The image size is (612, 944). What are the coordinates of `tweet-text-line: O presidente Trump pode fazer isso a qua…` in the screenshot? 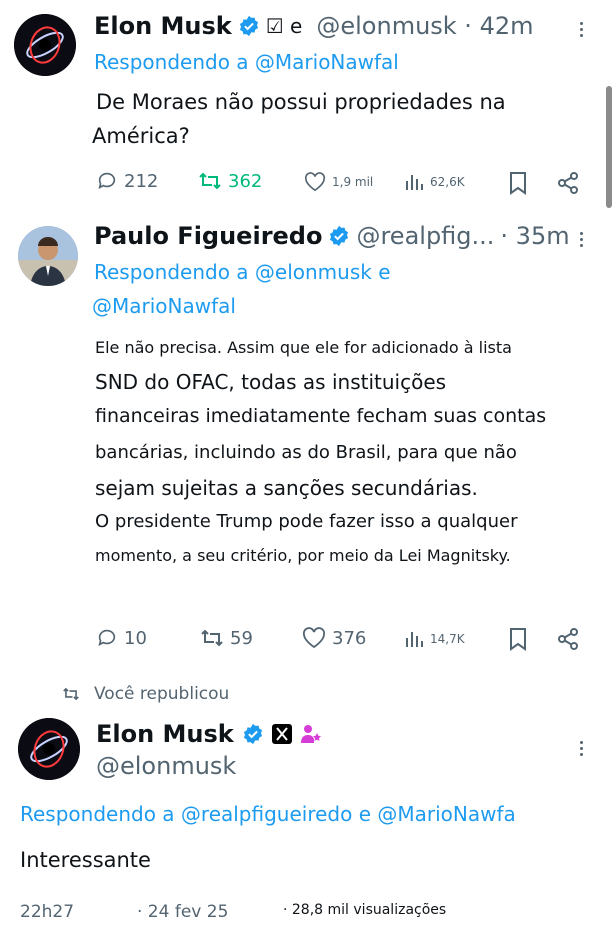 It's located at (306, 521).